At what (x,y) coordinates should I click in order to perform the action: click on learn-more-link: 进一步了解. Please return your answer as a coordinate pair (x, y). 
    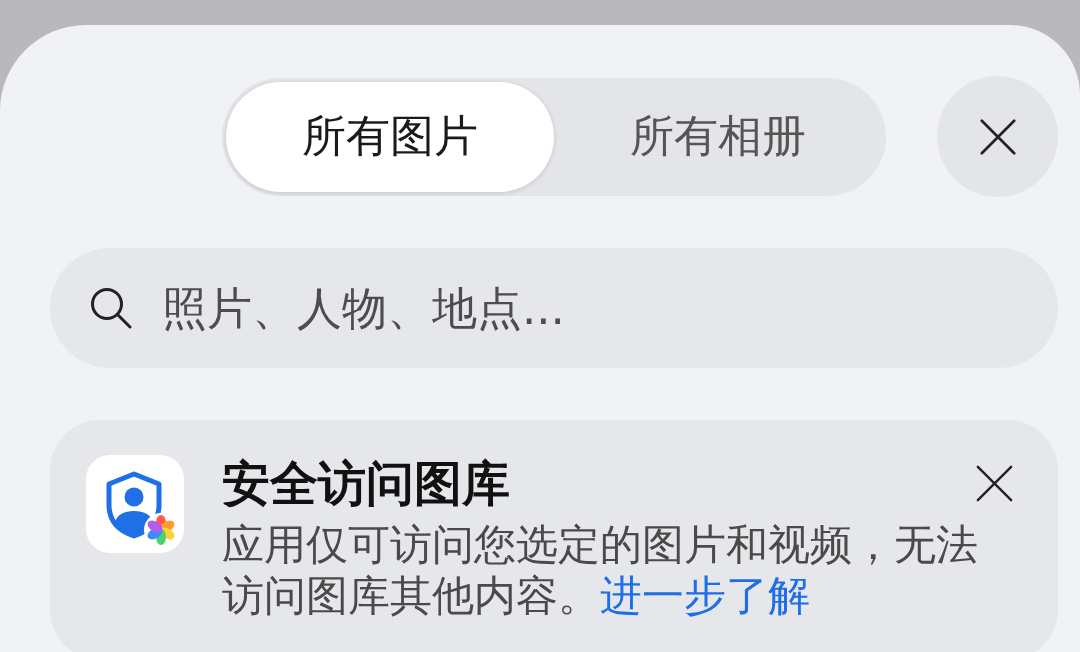
    Looking at the image, I should click on (705, 595).